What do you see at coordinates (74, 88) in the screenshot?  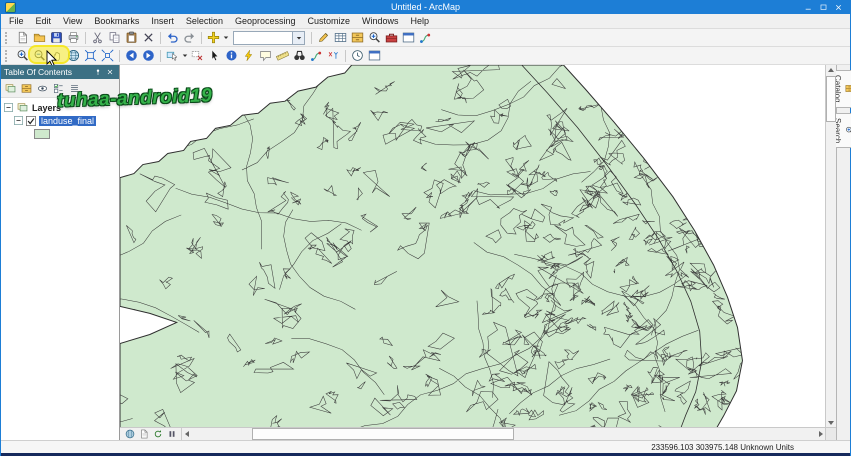 I see `toc-options-button` at bounding box center [74, 88].